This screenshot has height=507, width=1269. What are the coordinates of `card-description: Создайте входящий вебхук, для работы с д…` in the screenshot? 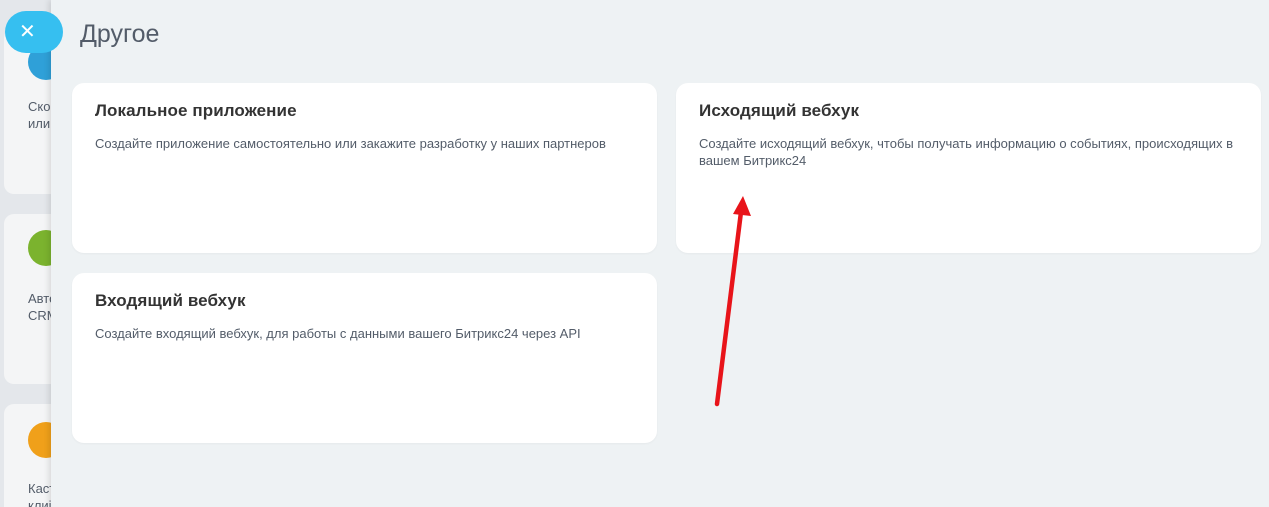 It's located at (338, 333).